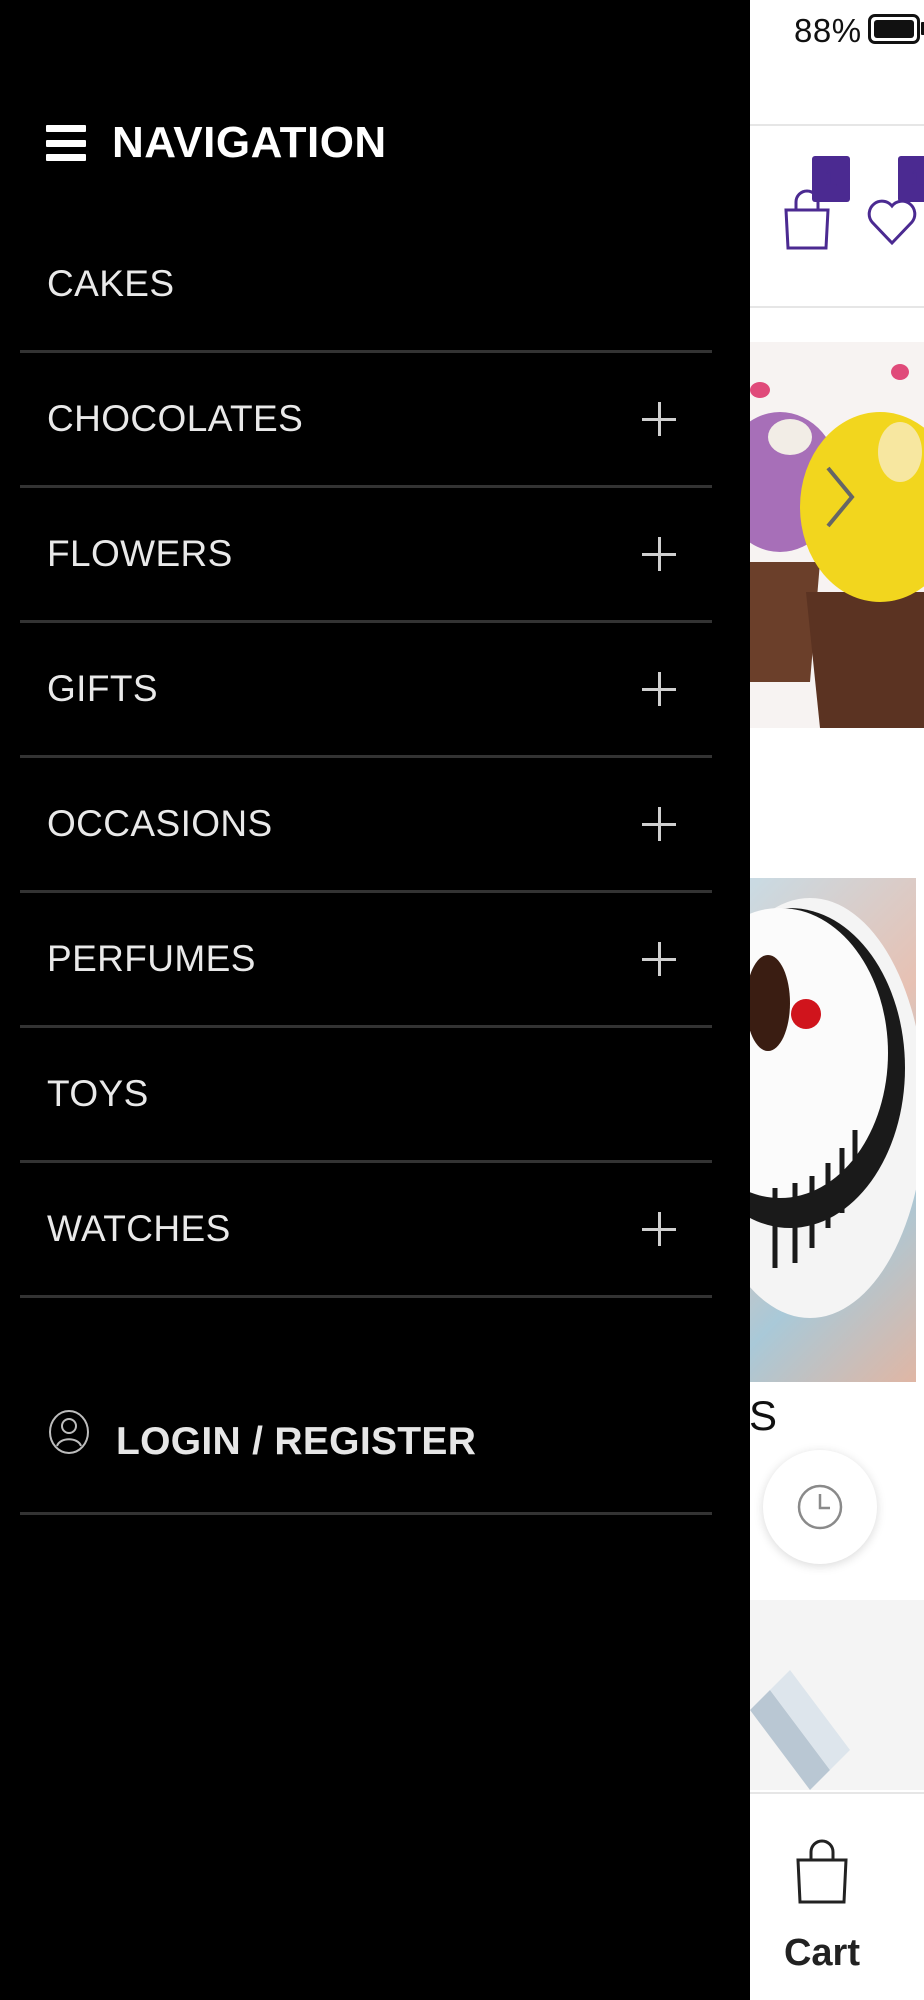 The image size is (924, 2000). I want to click on cart-label: Cart, so click(822, 1953).